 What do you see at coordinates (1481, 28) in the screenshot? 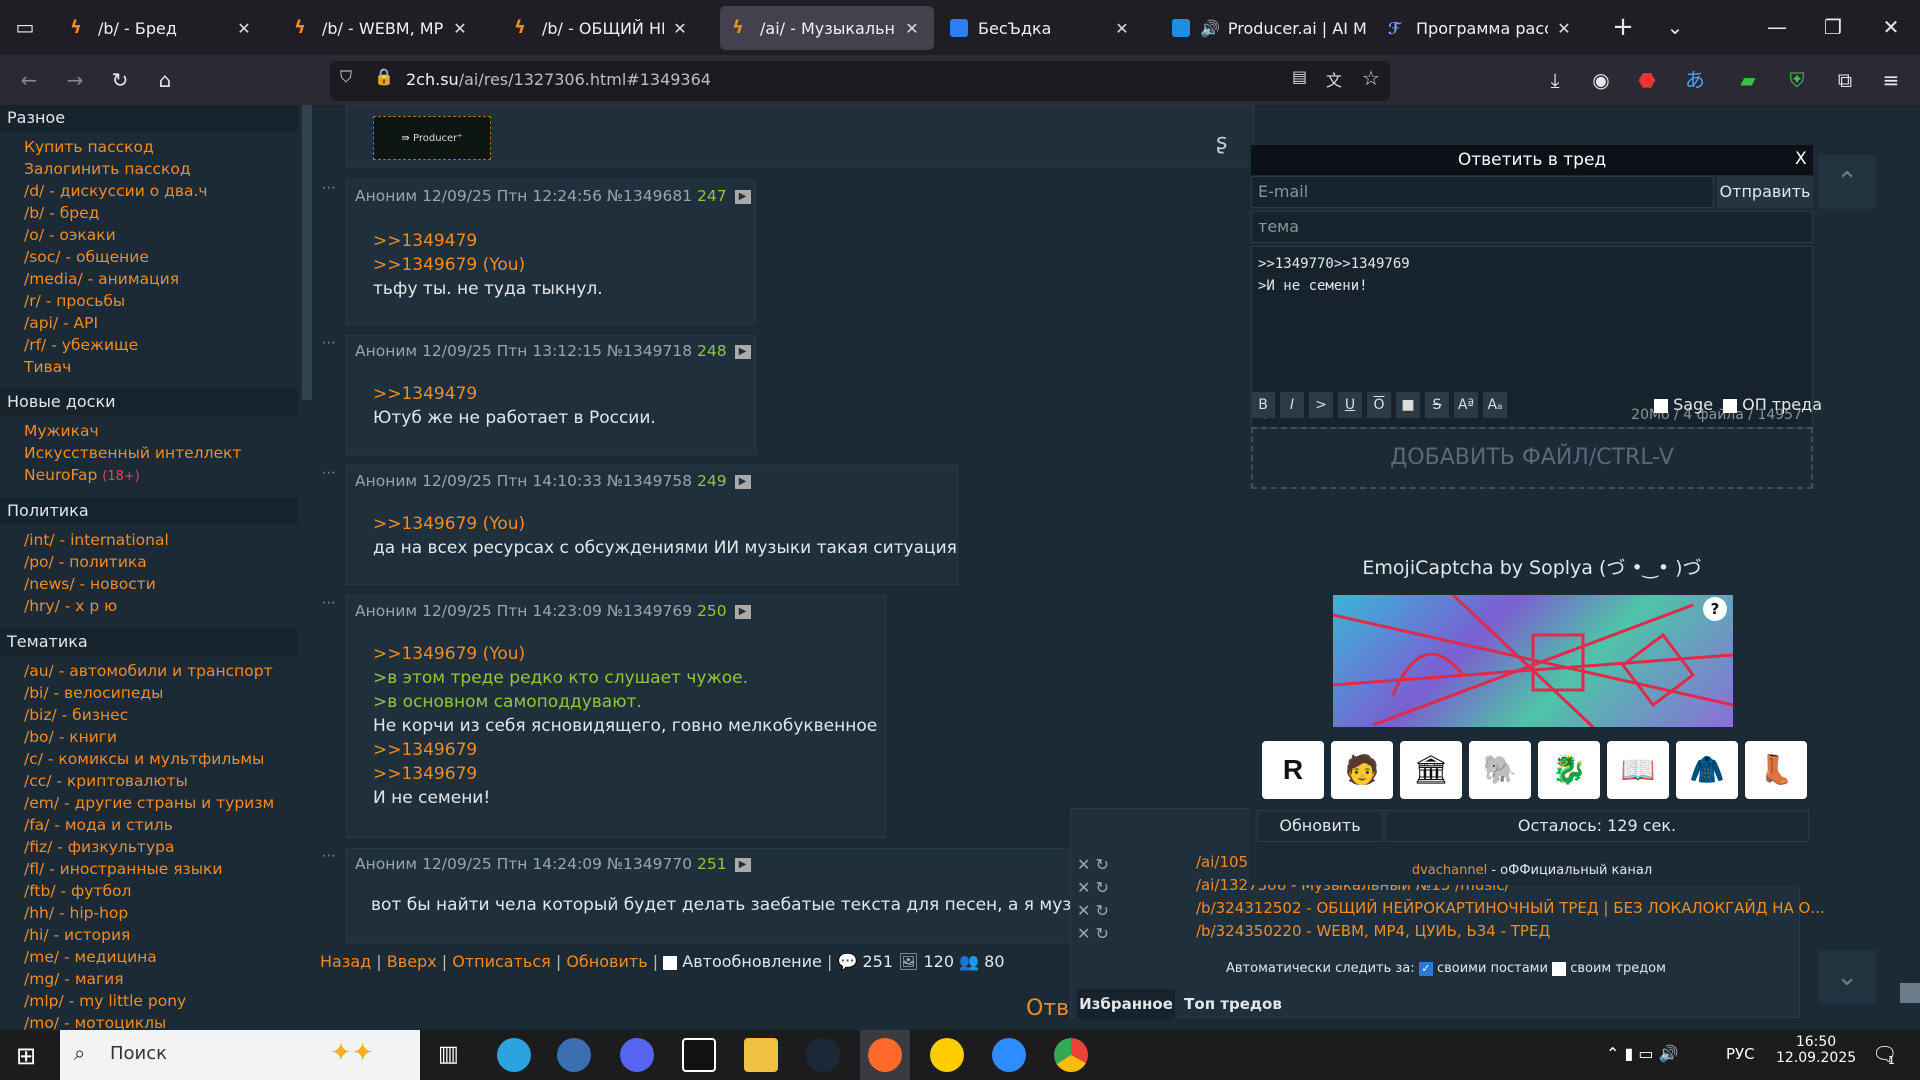
I see `tab-program: ℱПрограмма расстано✕` at bounding box center [1481, 28].